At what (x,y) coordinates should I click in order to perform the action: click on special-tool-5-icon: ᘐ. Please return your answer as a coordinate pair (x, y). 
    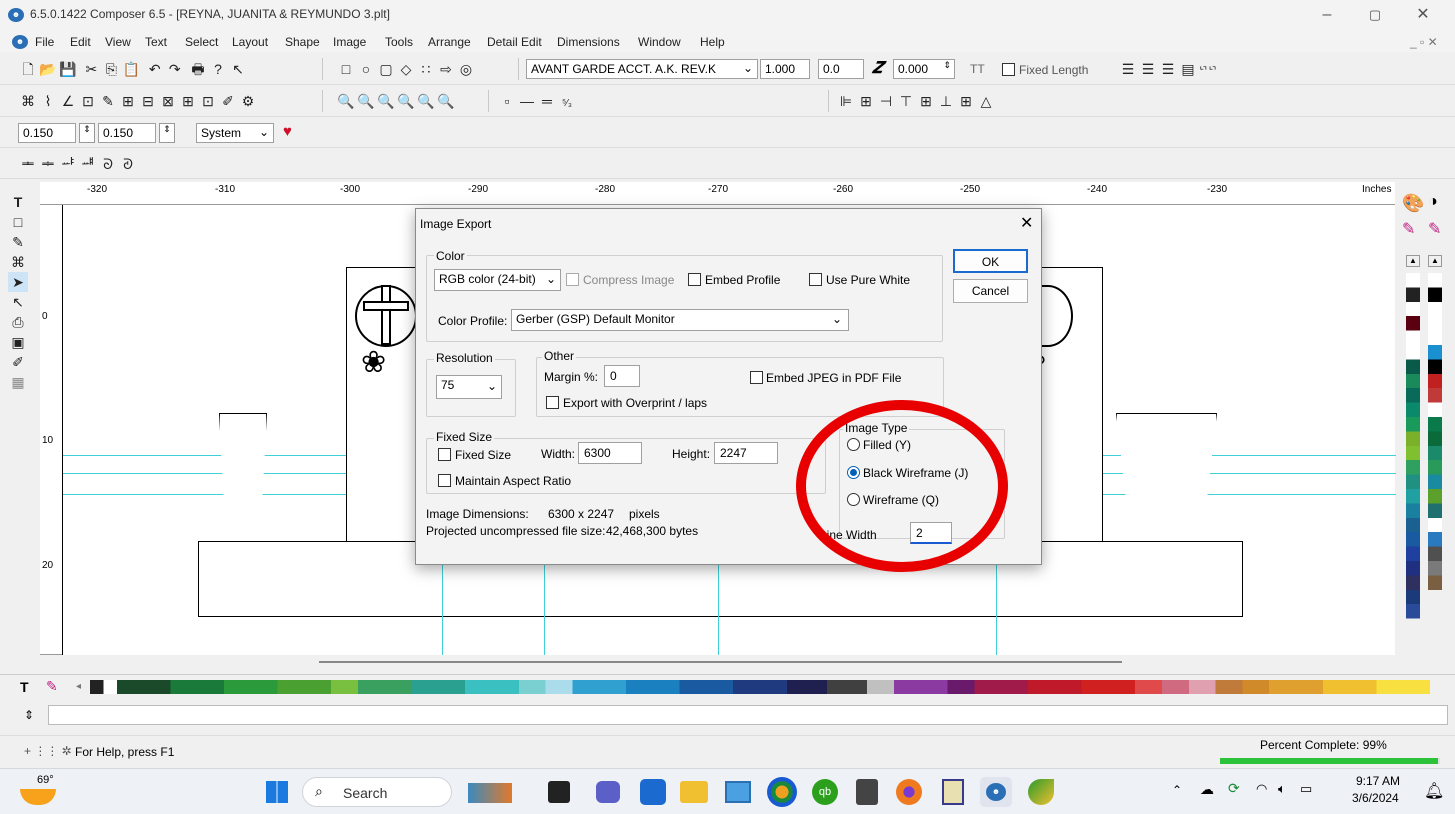
    Looking at the image, I should click on (108, 164).